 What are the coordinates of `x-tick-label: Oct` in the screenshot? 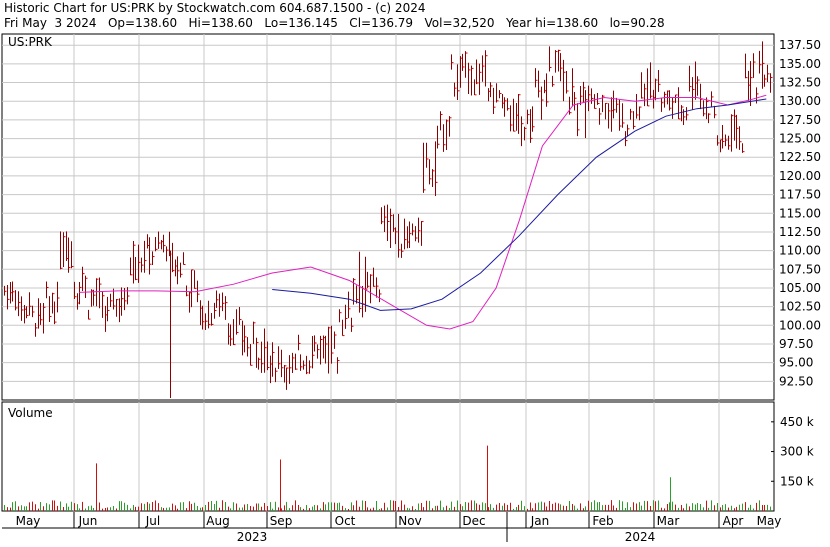 It's located at (345, 521).